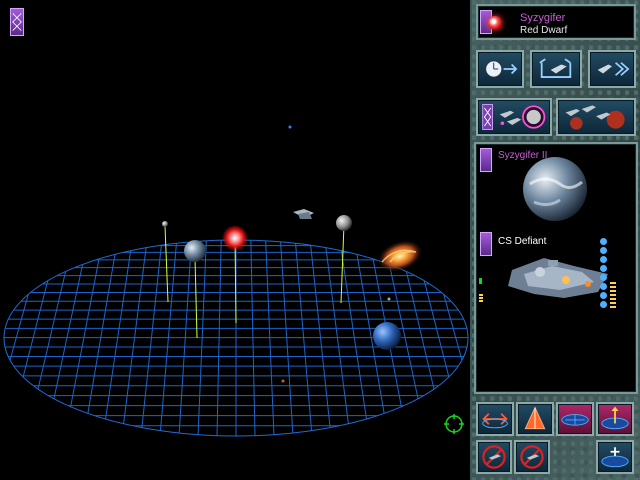 The image size is (640, 480). I want to click on planet-ships-icon, so click(576, 123).